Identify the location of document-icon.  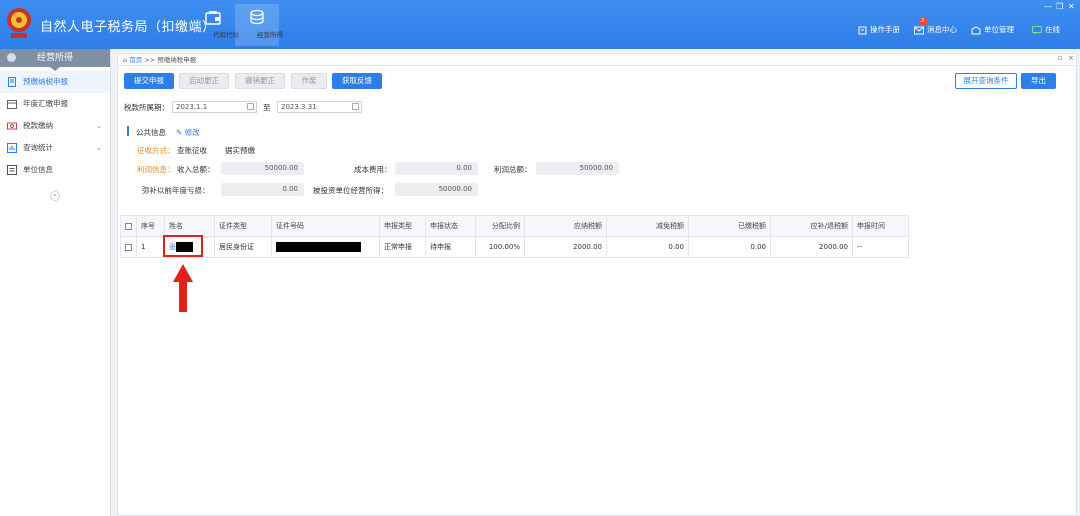
(12, 82).